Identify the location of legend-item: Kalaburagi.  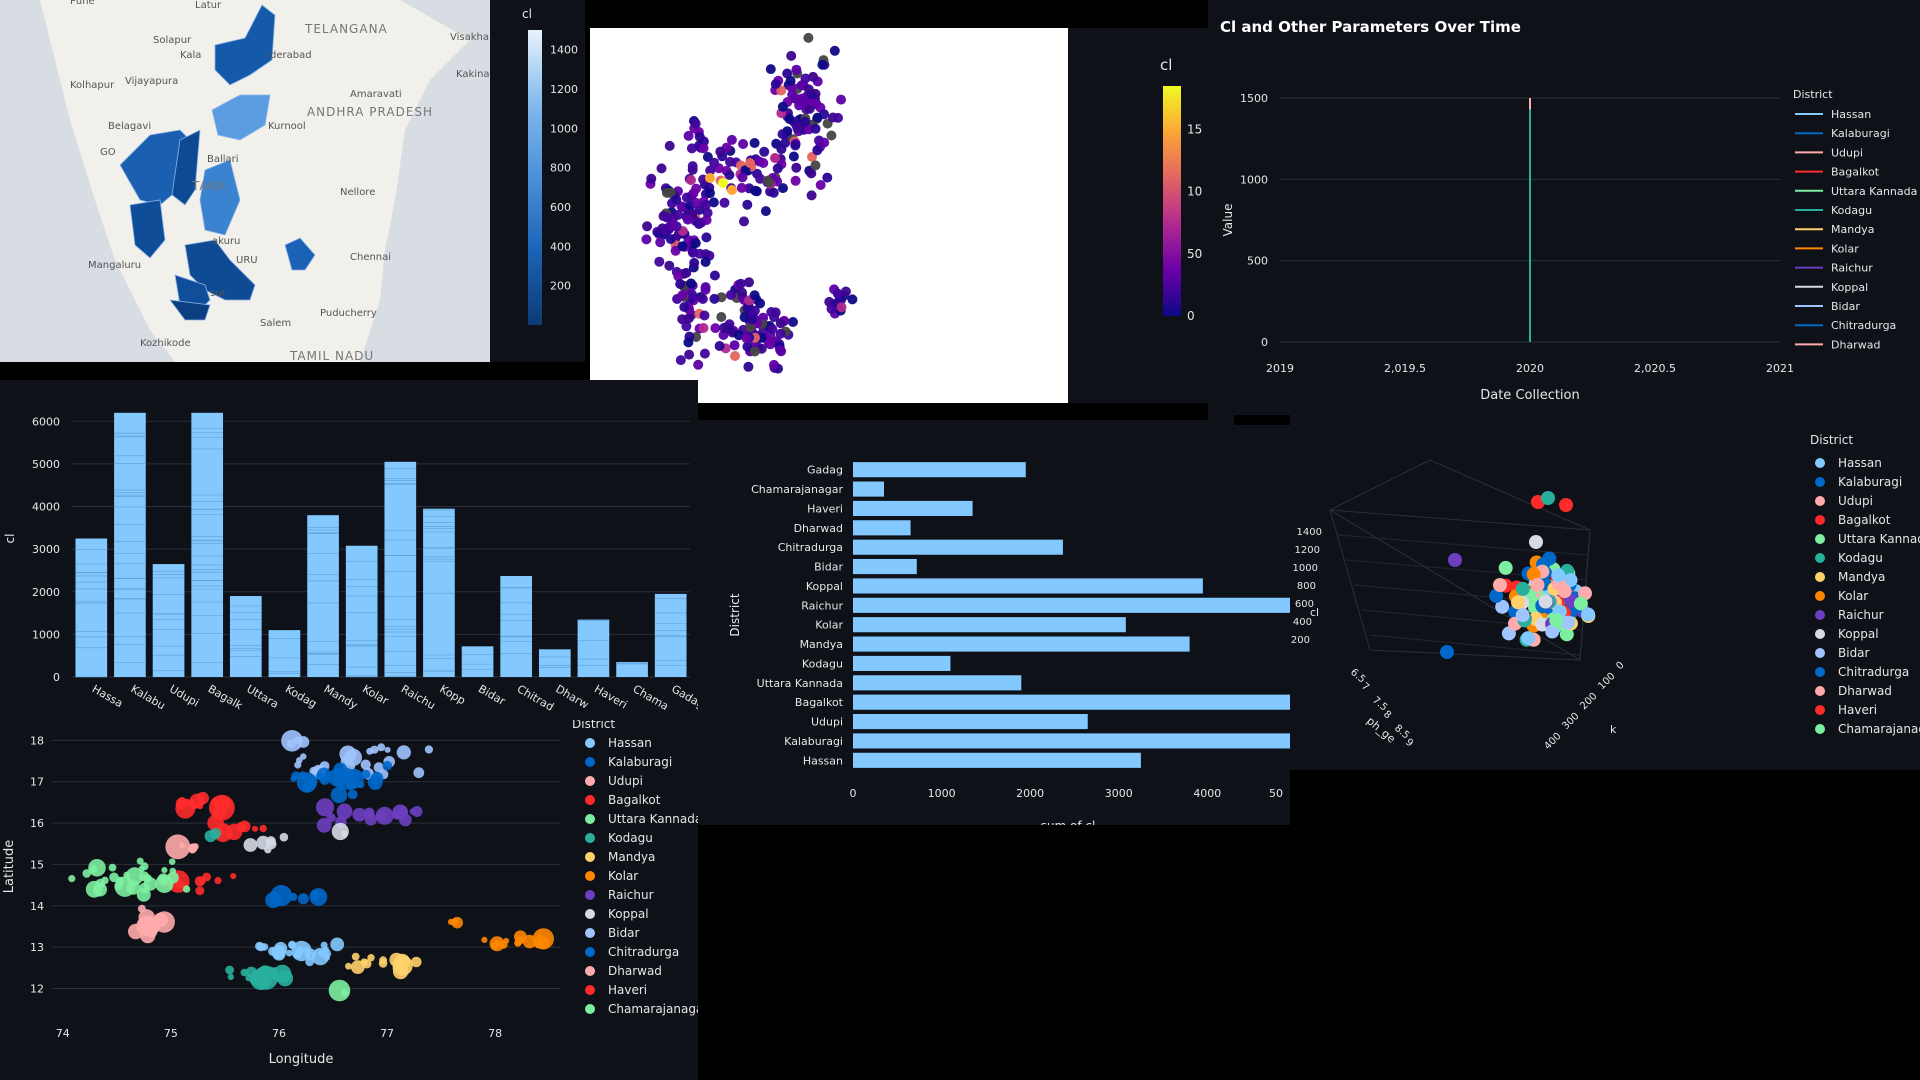
(1870, 482).